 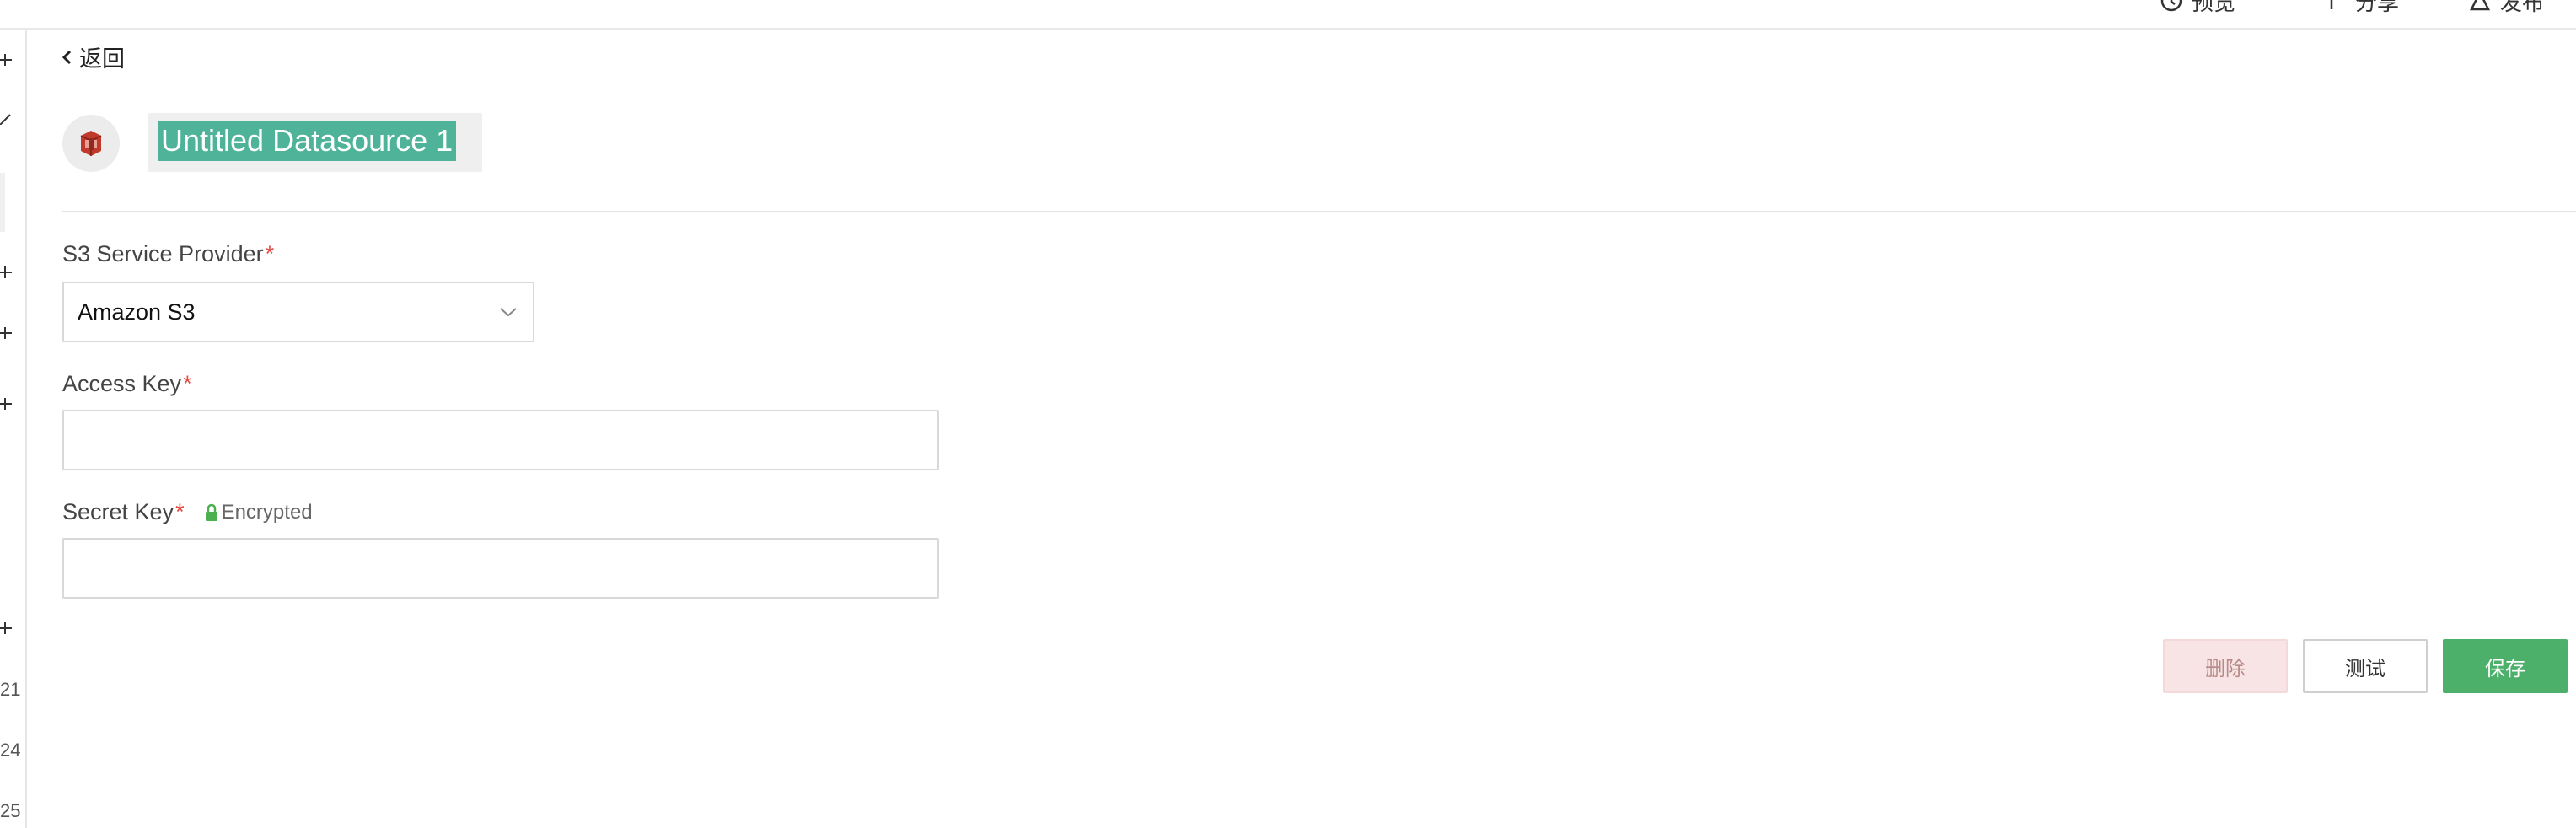 I want to click on share-icon, so click(x=2335, y=6).